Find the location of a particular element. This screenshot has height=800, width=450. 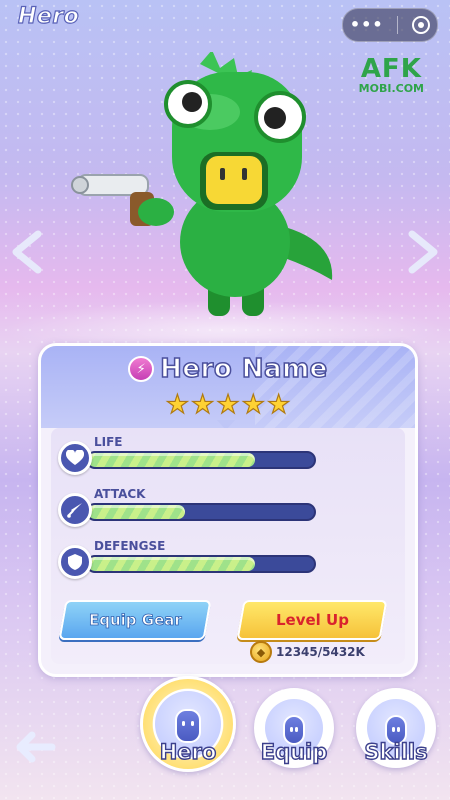

stat-label: ATTACK is located at coordinates (120, 494).